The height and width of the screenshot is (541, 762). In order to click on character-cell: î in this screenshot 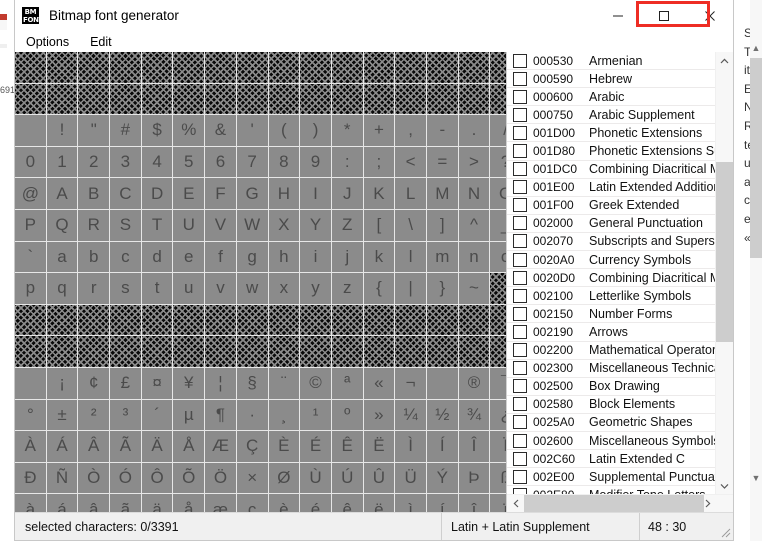, I will do `click(474, 503)`.